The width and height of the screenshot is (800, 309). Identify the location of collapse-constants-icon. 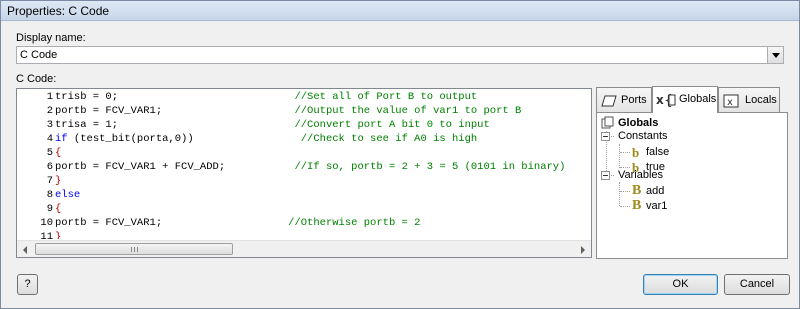
(605, 136).